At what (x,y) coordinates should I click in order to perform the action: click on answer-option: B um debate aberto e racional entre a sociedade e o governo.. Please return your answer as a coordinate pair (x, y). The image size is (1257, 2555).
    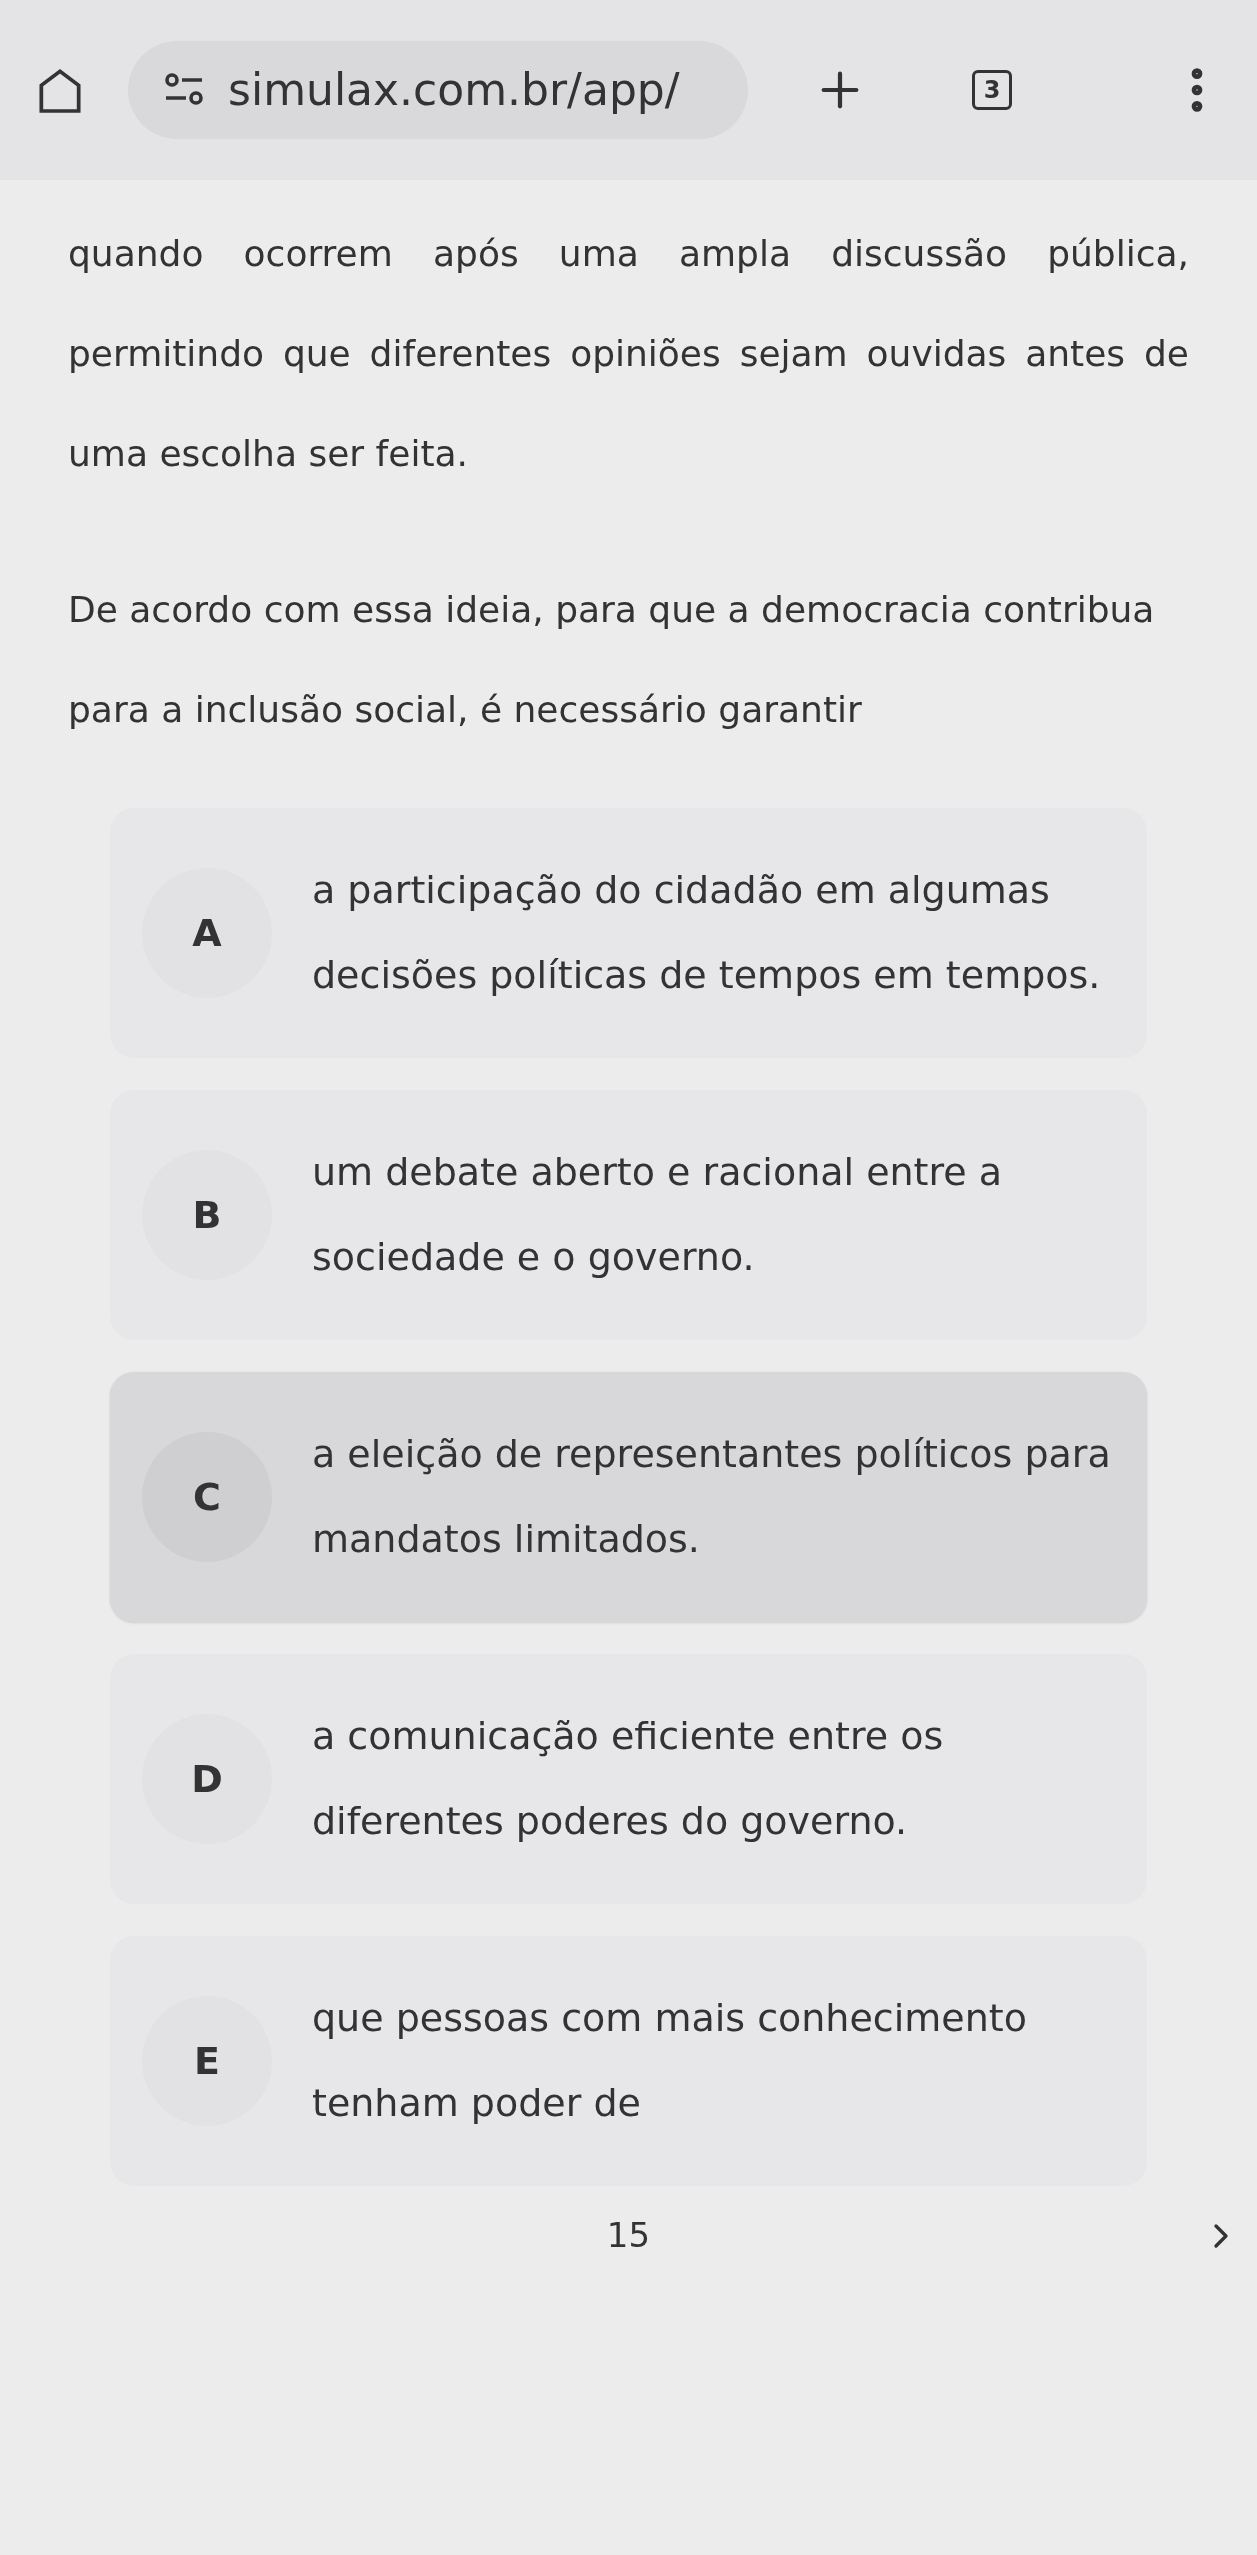
    Looking at the image, I should click on (628, 1215).